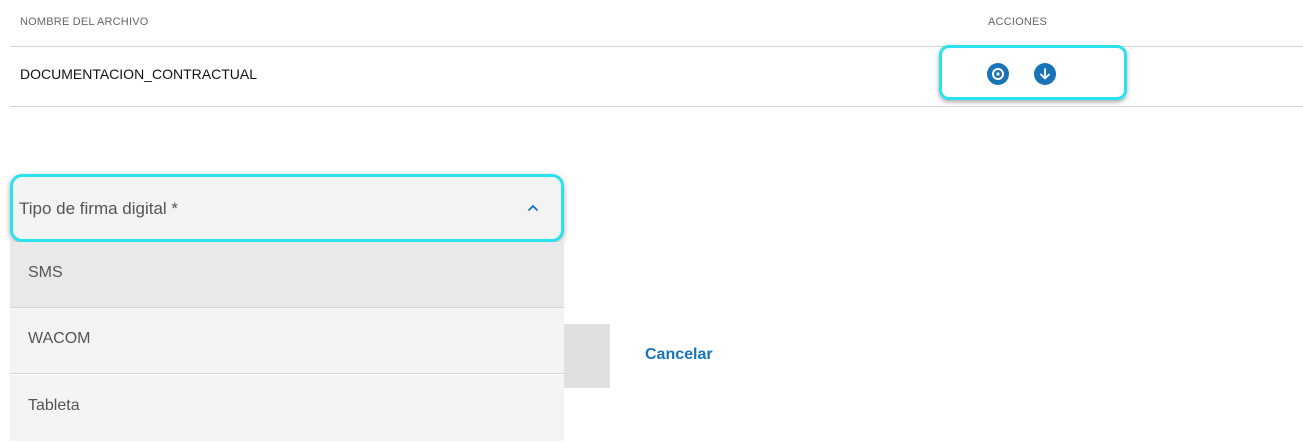 The height and width of the screenshot is (442, 1303). I want to click on actions-cell, so click(1033, 72).